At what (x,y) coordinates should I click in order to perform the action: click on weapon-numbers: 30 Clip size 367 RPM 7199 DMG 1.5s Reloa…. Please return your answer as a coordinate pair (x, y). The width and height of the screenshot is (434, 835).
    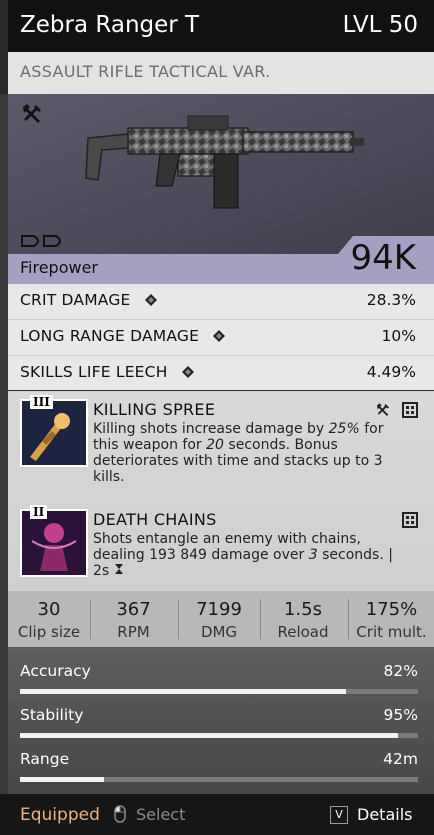
    Looking at the image, I should click on (221, 619).